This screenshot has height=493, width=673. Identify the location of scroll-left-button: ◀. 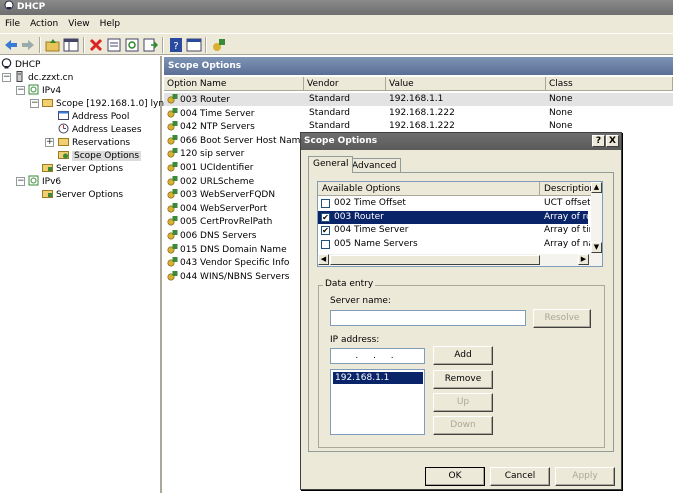
(323, 259).